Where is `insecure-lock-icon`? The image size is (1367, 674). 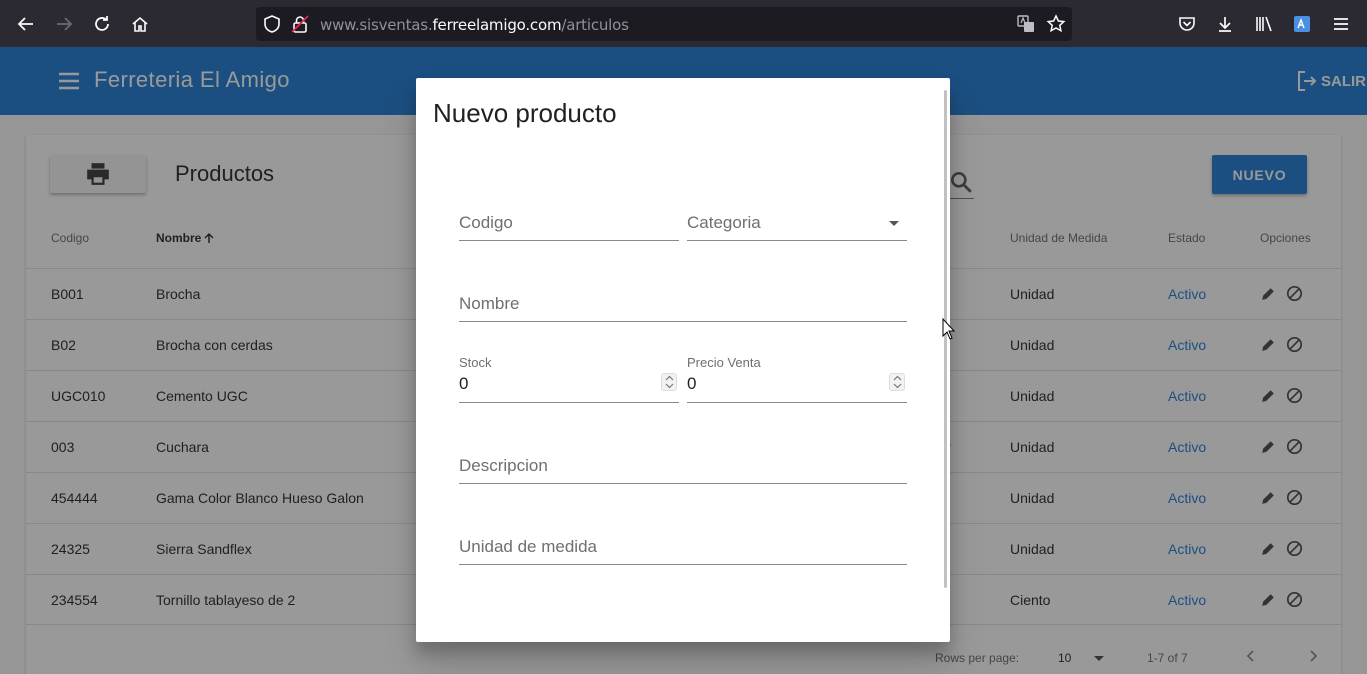 insecure-lock-icon is located at coordinates (300, 24).